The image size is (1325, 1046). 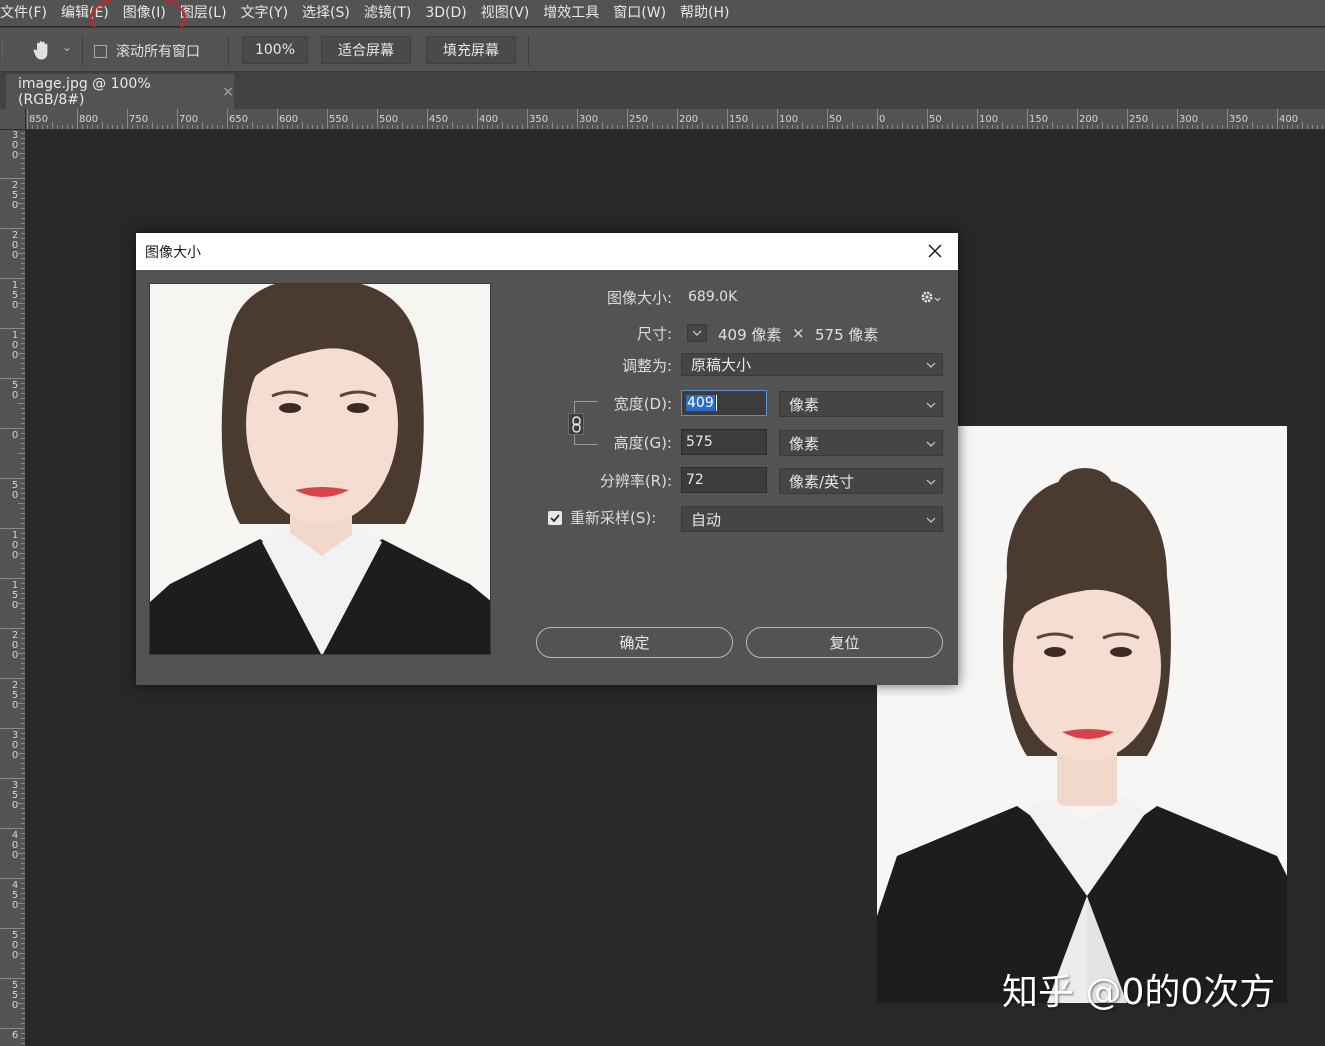 What do you see at coordinates (724, 403) in the screenshot?
I see `width-input: 409` at bounding box center [724, 403].